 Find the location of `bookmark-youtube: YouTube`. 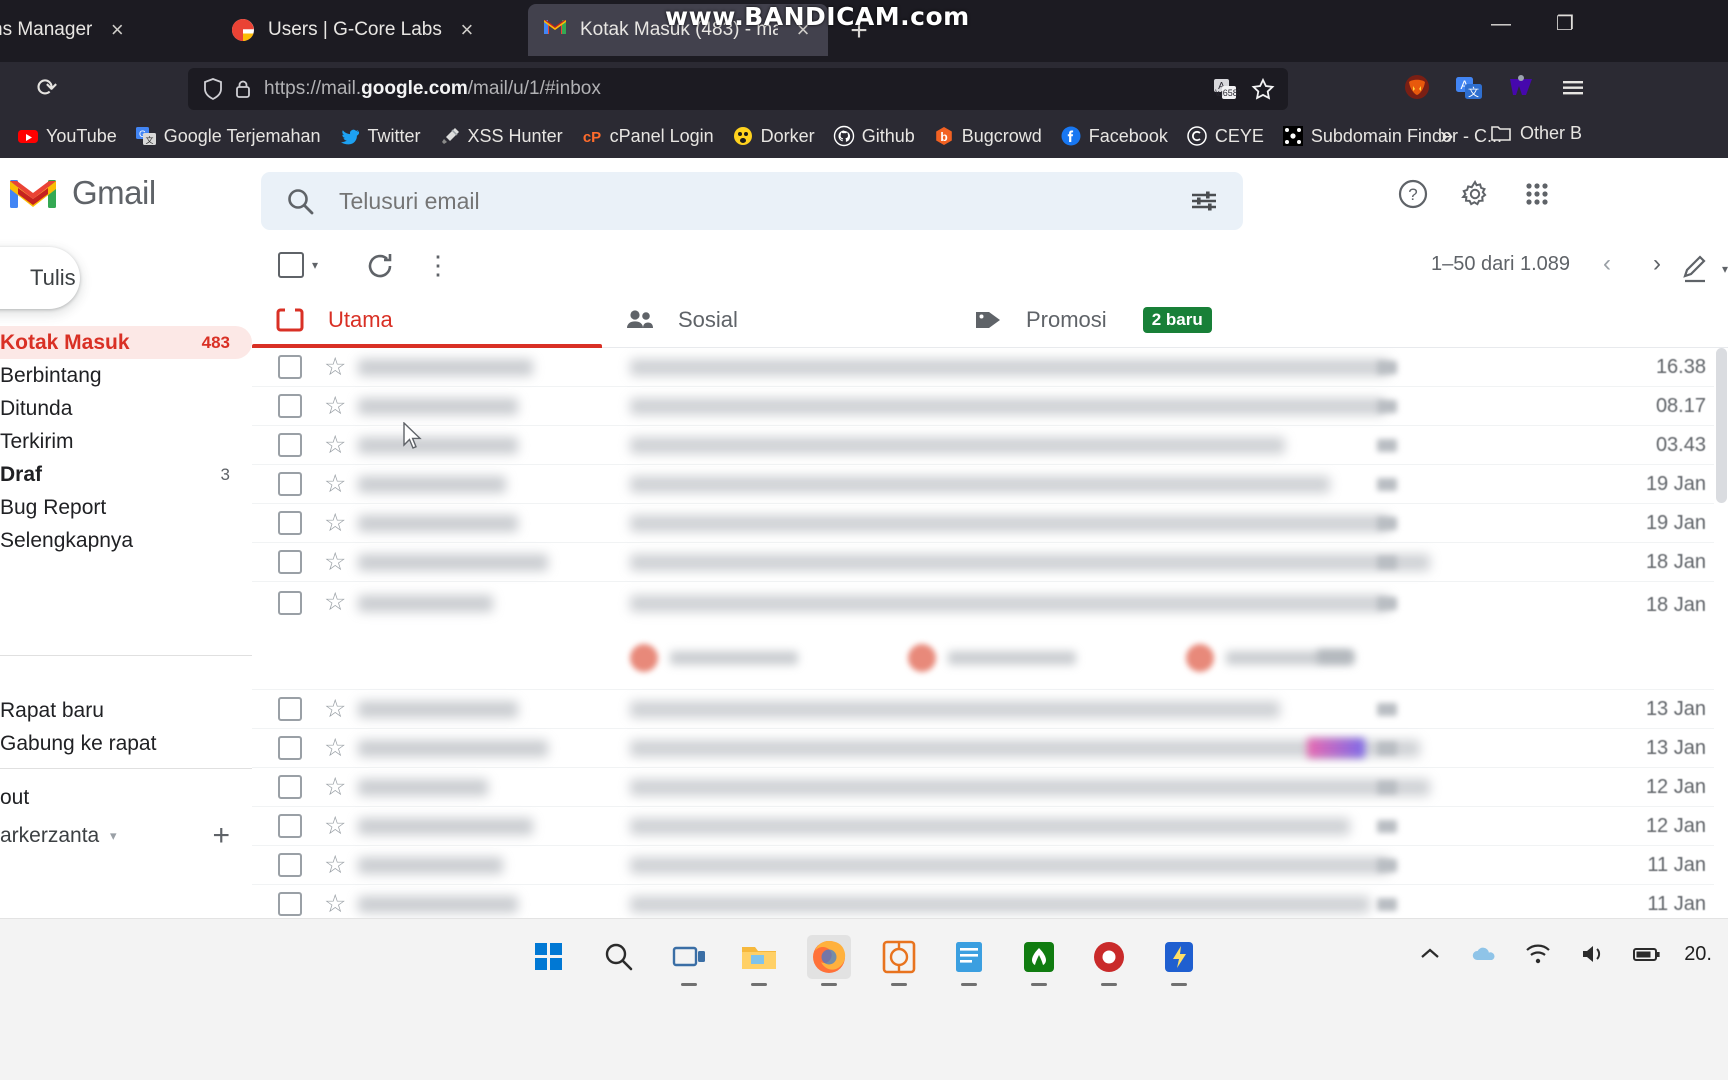

bookmark-youtube: YouTube is located at coordinates (67, 136).